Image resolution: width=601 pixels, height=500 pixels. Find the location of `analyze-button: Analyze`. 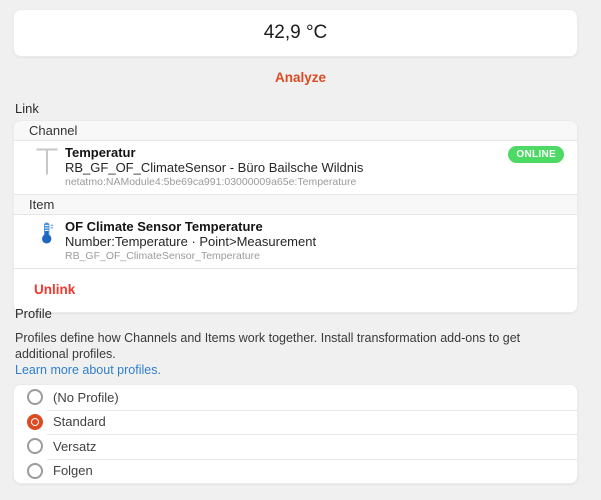

analyze-button: Analyze is located at coordinates (300, 77).